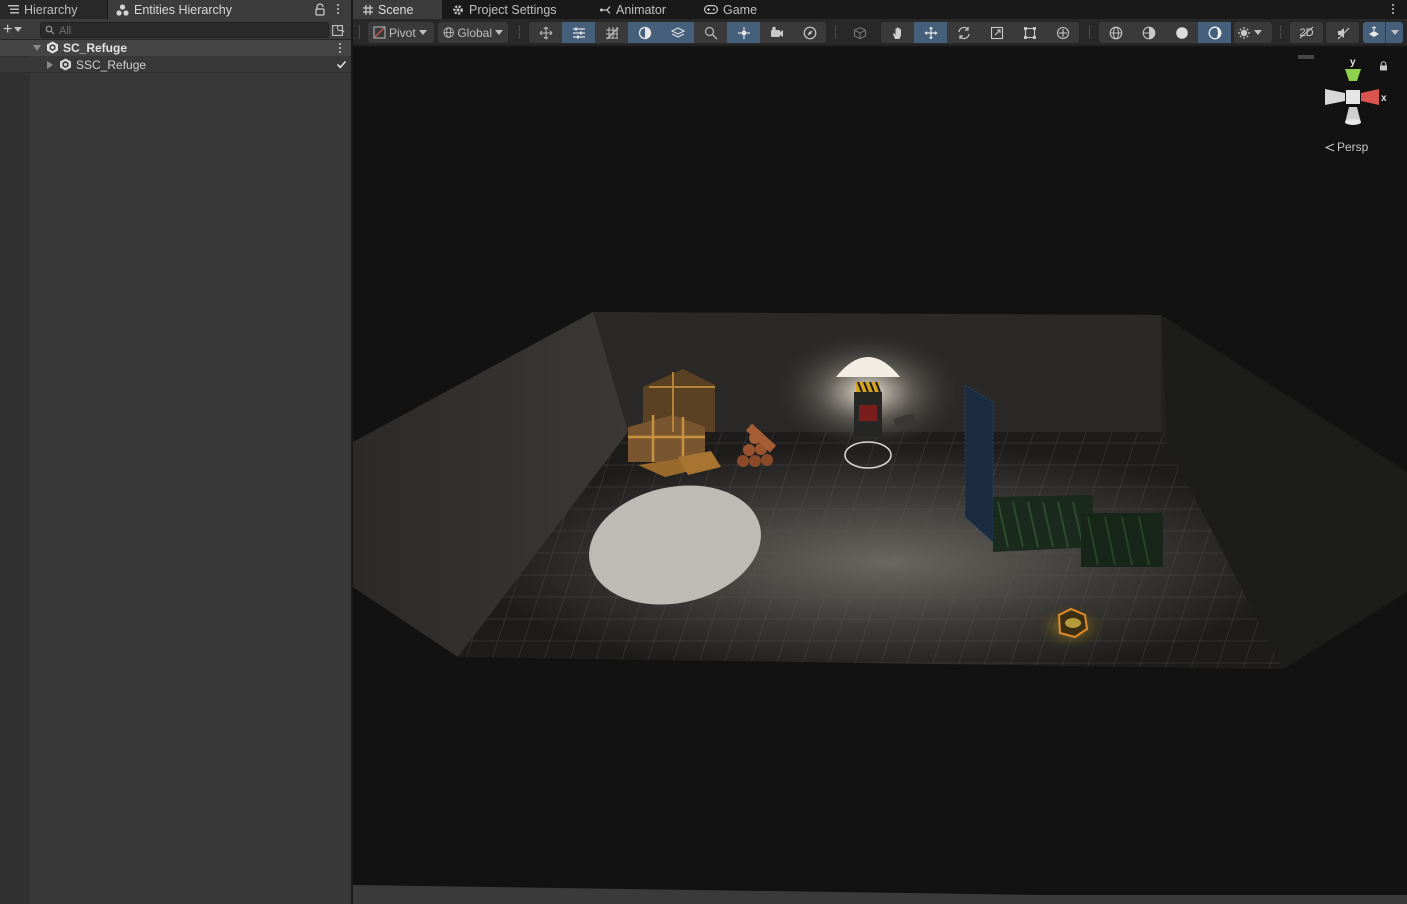 This screenshot has width=1407, height=904. I want to click on overlay-tools-group, so click(677, 32).